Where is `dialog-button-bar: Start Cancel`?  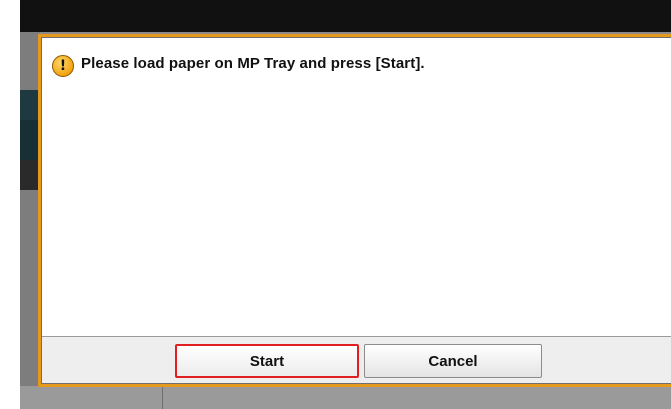
dialog-button-bar: Start Cancel is located at coordinates (356, 359).